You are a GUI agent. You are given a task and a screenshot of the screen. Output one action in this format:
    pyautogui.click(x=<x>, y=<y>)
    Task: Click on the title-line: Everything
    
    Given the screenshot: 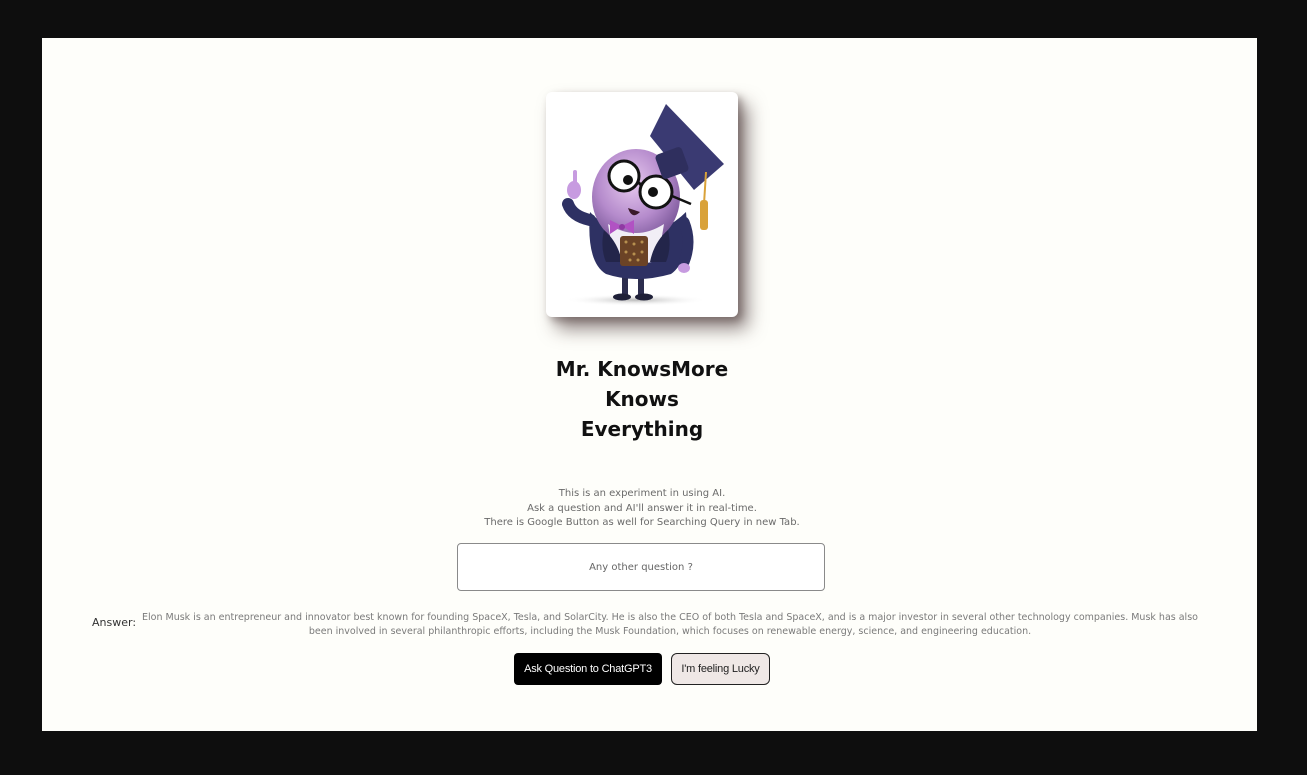 What is the action you would take?
    pyautogui.click(x=642, y=429)
    